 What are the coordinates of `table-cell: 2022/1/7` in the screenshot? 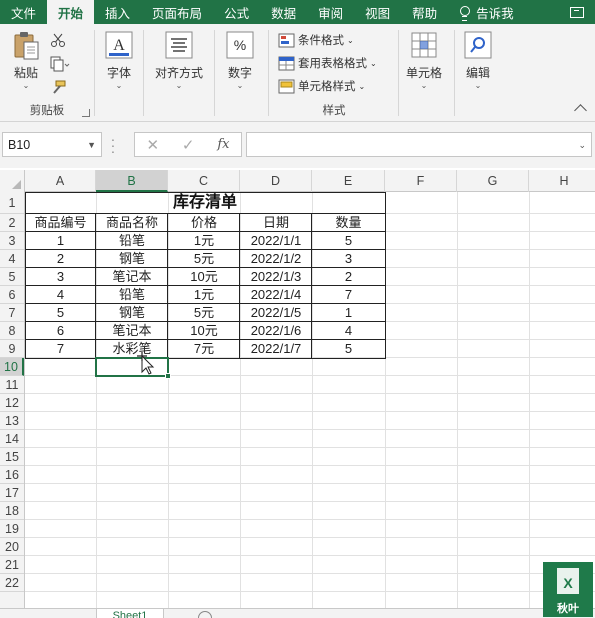 It's located at (276, 349).